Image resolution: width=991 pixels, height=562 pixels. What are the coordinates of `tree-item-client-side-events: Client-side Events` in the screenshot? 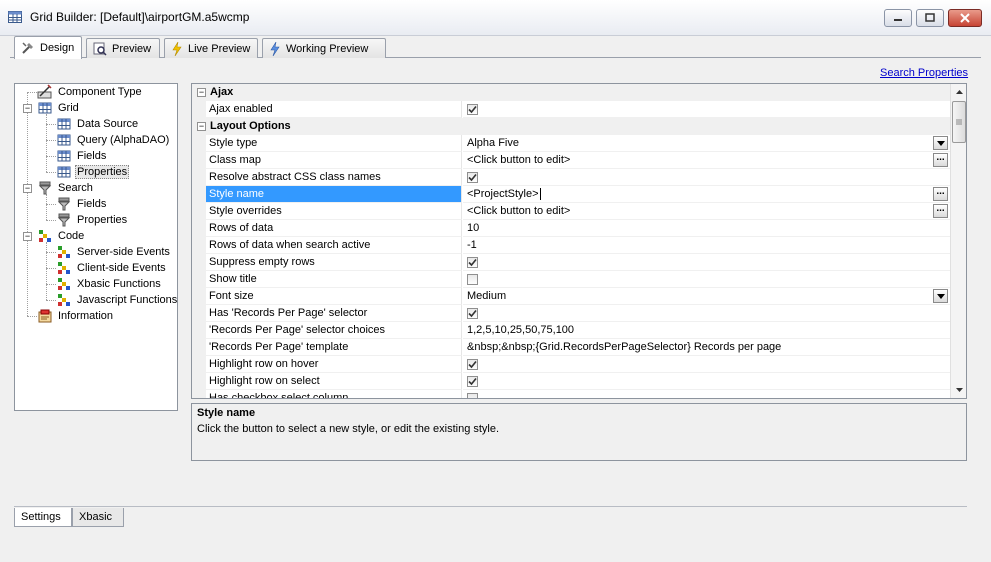 It's located at (112, 268).